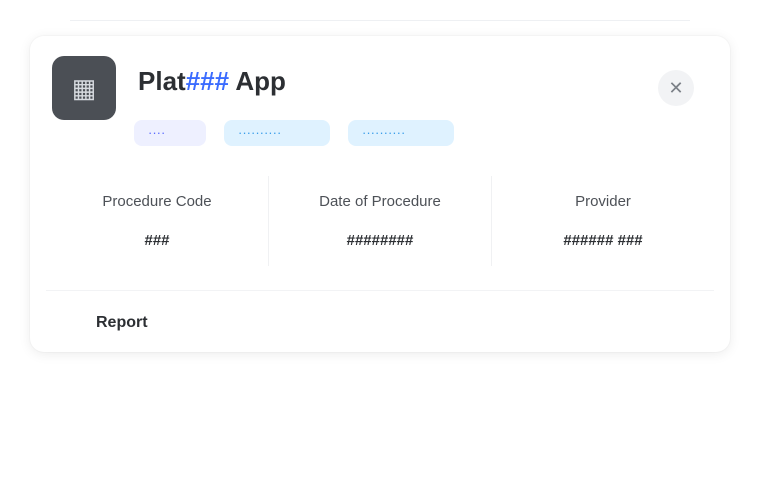 This screenshot has height=500, width=760. What do you see at coordinates (380, 240) in the screenshot?
I see `info-value: ########` at bounding box center [380, 240].